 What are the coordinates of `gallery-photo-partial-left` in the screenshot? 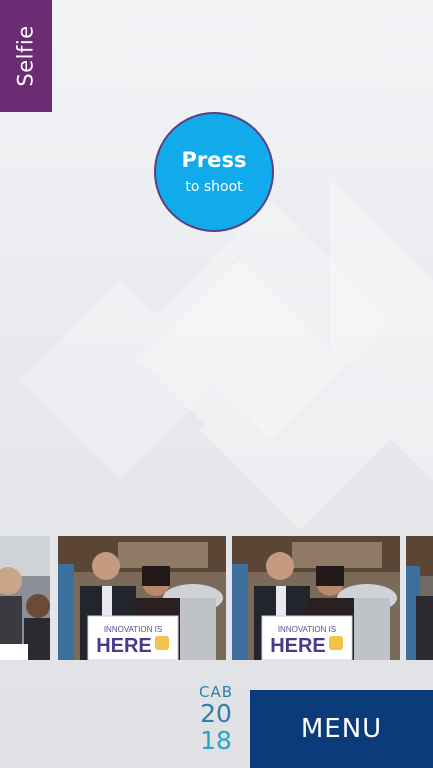 It's located at (25, 598).